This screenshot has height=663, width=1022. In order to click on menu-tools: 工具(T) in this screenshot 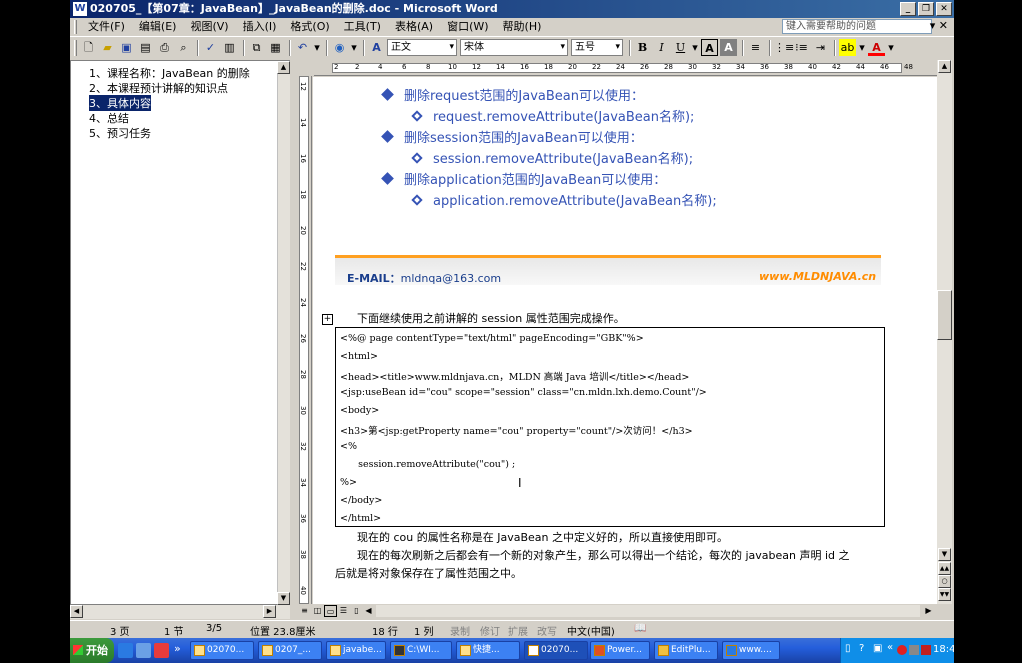, I will do `click(362, 27)`.